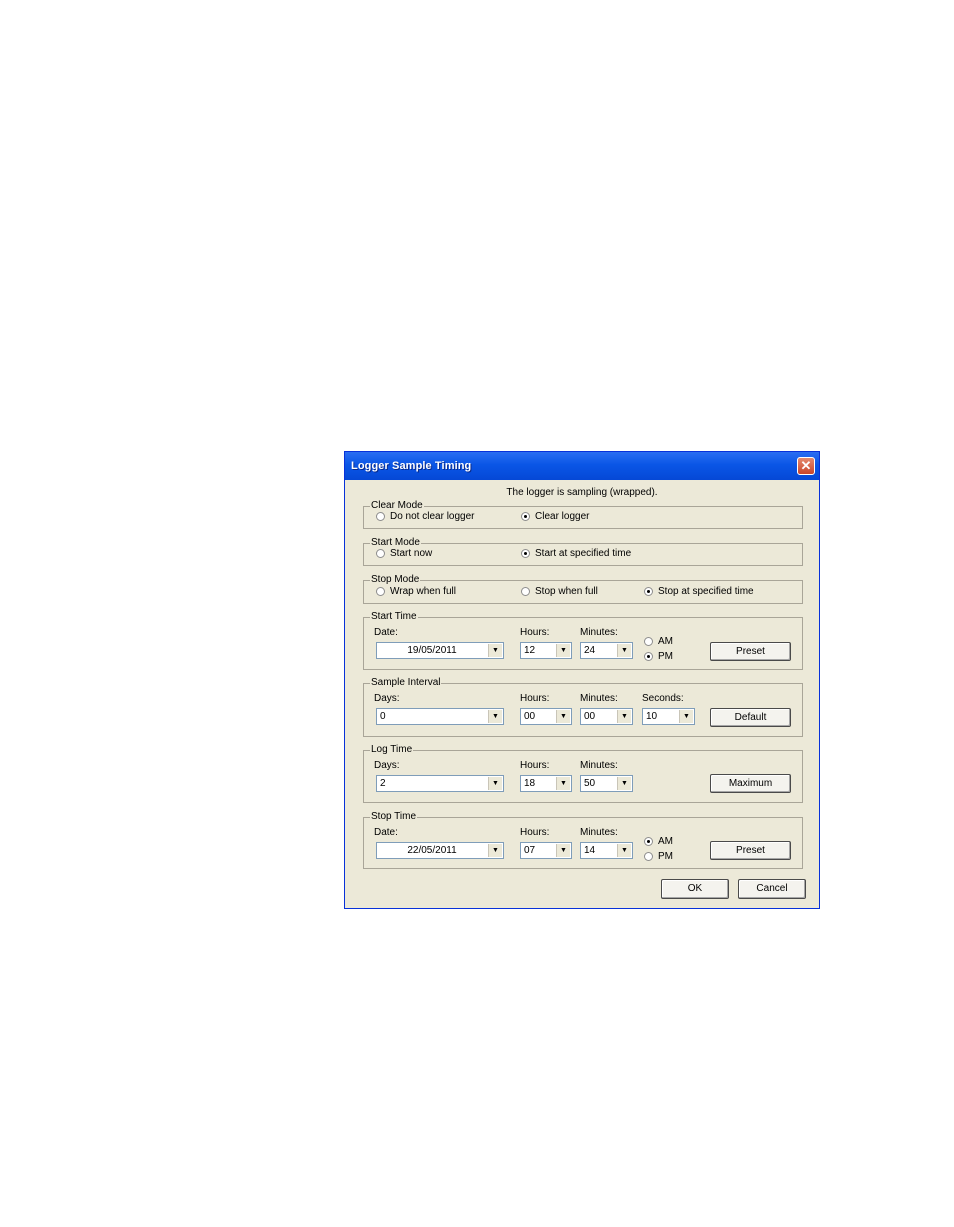 Image resolution: width=954 pixels, height=1227 pixels. Describe the element at coordinates (440, 716) in the screenshot. I see `interval-days-select: 0 ▼` at that location.